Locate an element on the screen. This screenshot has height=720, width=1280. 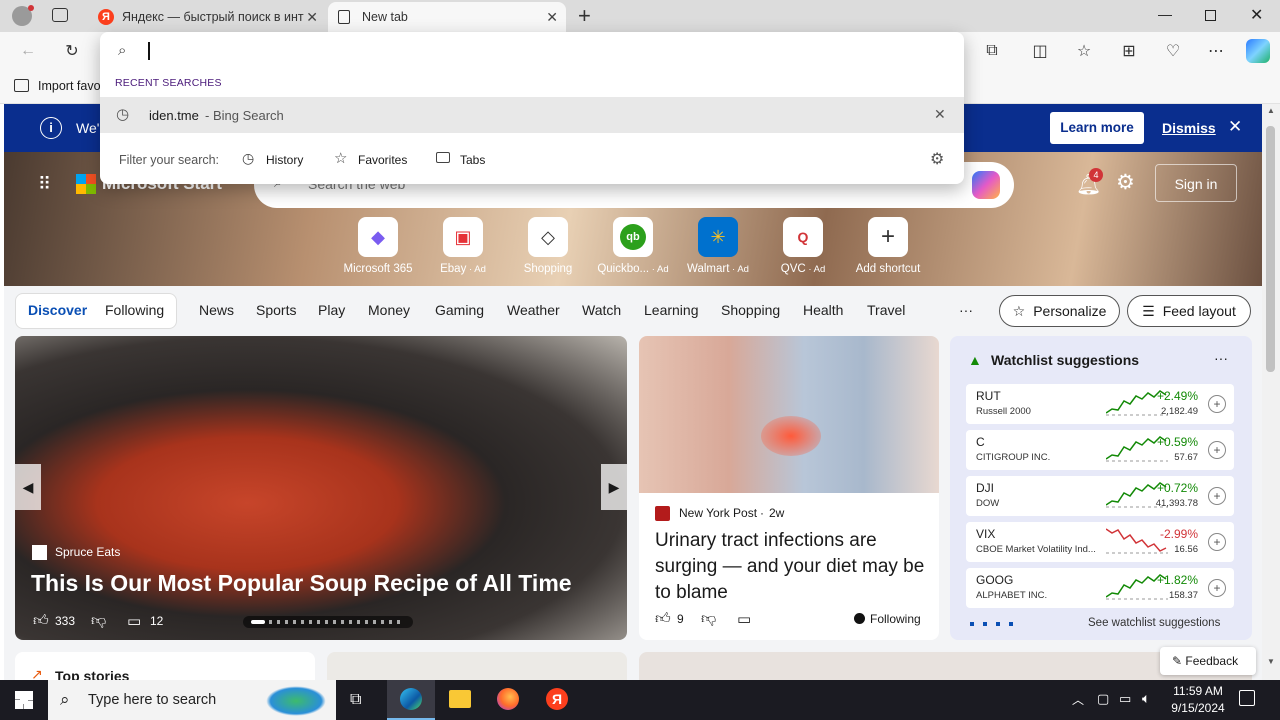
firefox-icon is located at coordinates (508, 699).